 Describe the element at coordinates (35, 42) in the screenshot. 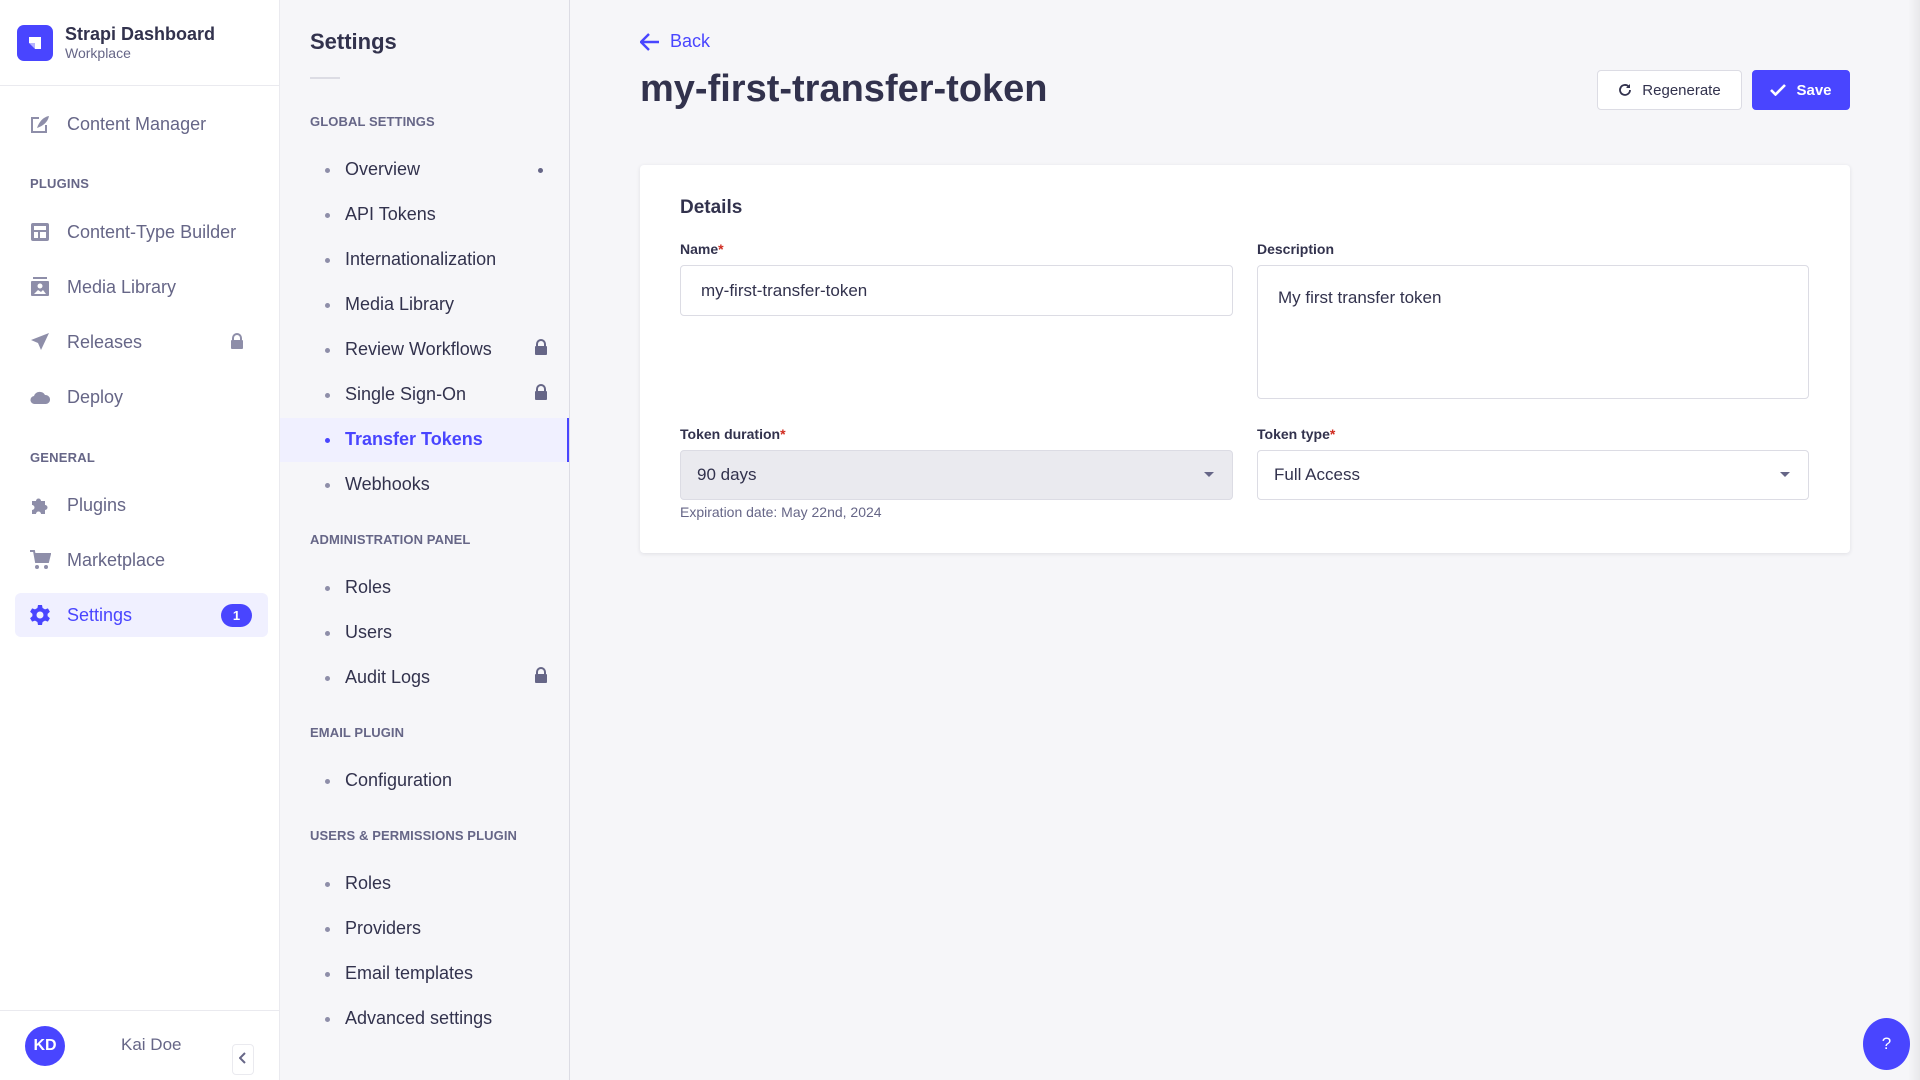

I see `strapi-logo-icon` at that location.